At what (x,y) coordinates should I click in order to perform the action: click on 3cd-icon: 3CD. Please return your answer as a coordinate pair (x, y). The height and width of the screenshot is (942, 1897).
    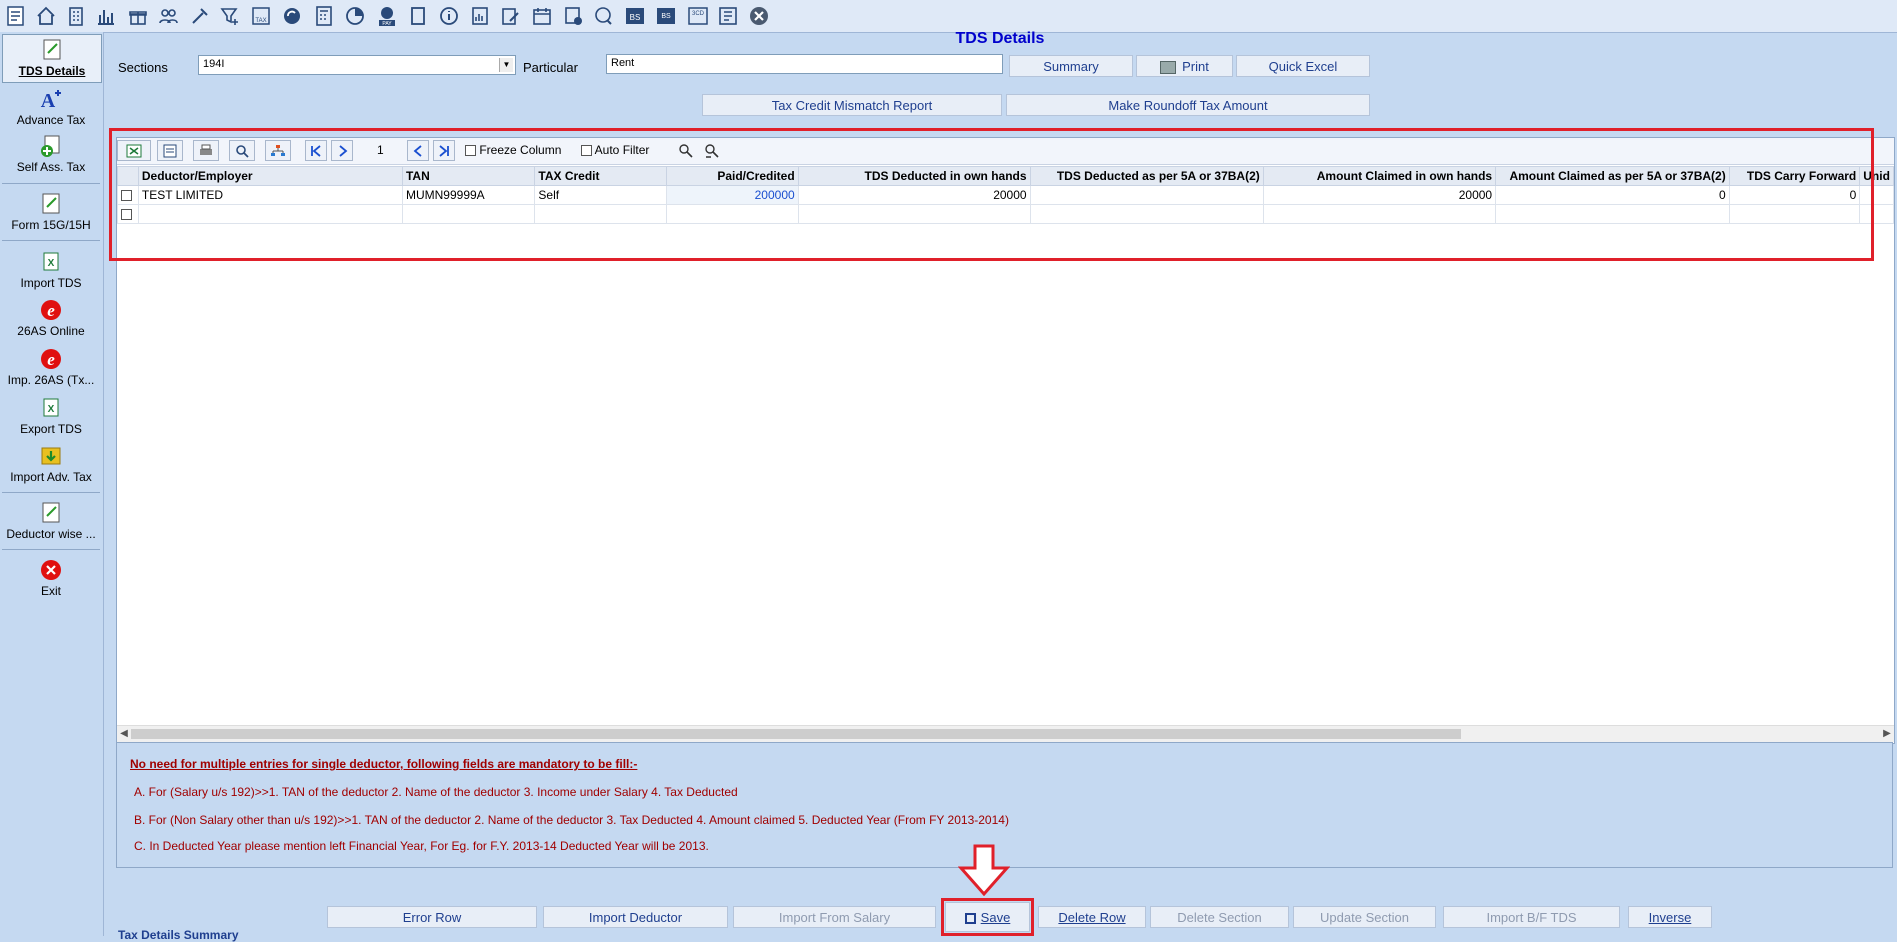
    Looking at the image, I should click on (698, 16).